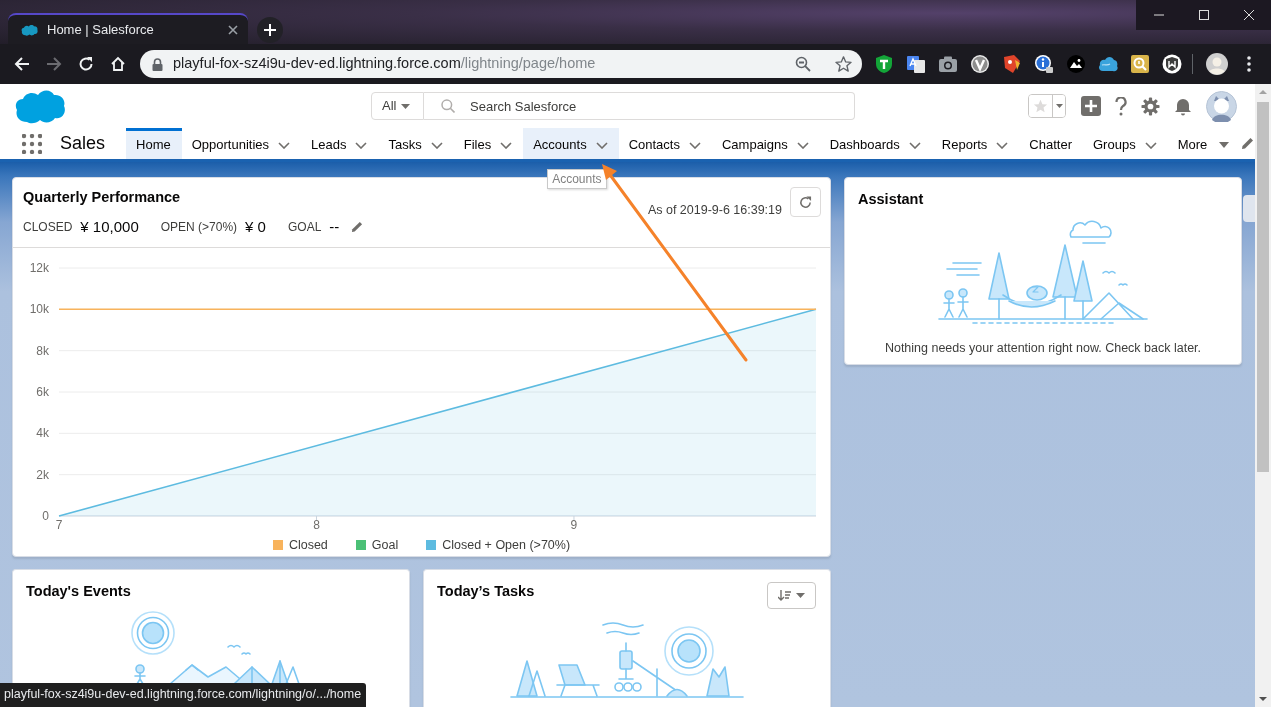  Describe the element at coordinates (79, 591) in the screenshot. I see `card-title: Today's Events` at that location.